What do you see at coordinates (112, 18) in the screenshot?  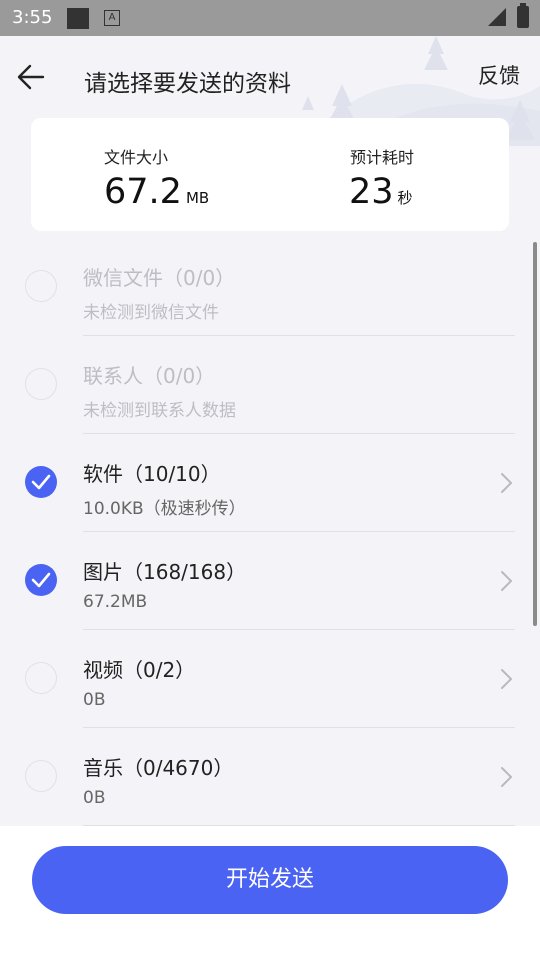 I see `notification-a-icon: A` at bounding box center [112, 18].